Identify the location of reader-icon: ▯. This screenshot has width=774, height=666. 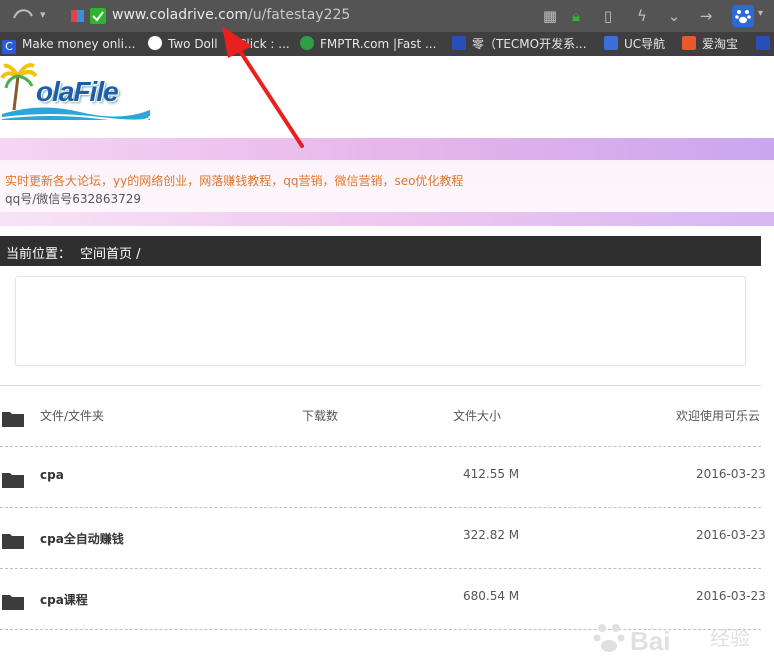
(608, 16).